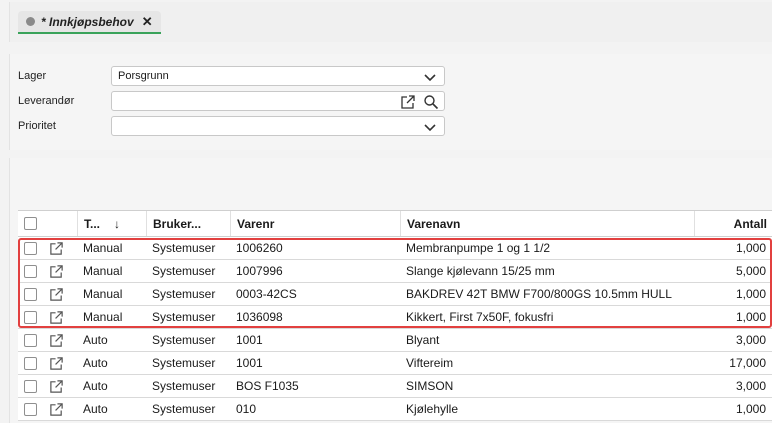 The width and height of the screenshot is (772, 423). I want to click on column-header-type: T... ↓, so click(111, 223).